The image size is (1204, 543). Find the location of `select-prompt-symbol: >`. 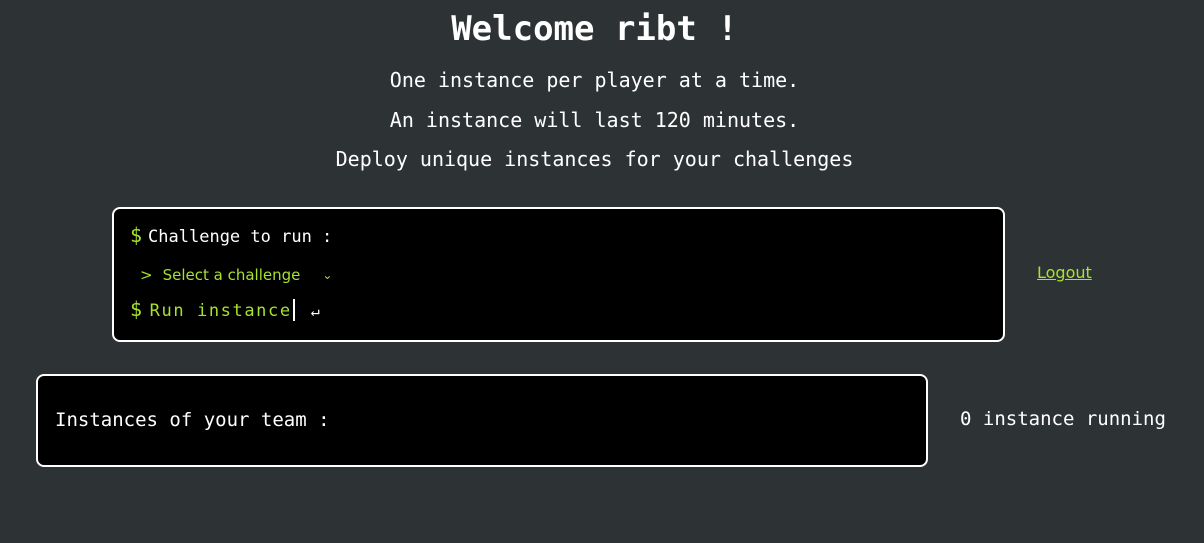

select-prompt-symbol: > is located at coordinates (146, 275).